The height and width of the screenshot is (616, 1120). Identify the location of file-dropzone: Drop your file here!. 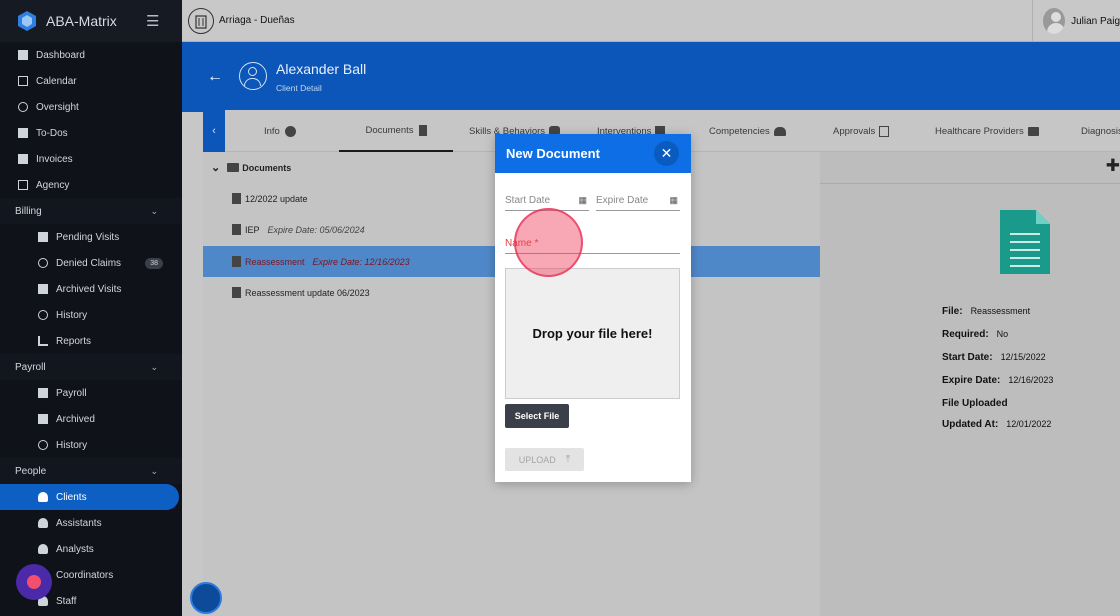
(592, 333).